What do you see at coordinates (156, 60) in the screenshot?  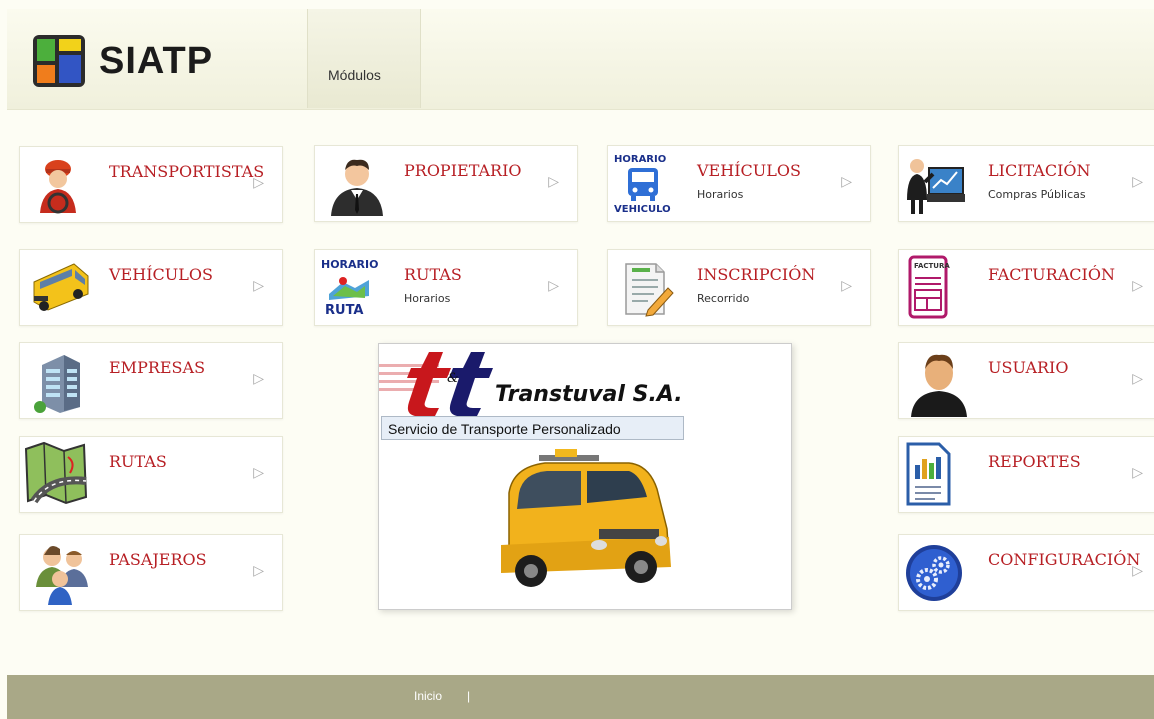 I see `app-name: SIATP` at bounding box center [156, 60].